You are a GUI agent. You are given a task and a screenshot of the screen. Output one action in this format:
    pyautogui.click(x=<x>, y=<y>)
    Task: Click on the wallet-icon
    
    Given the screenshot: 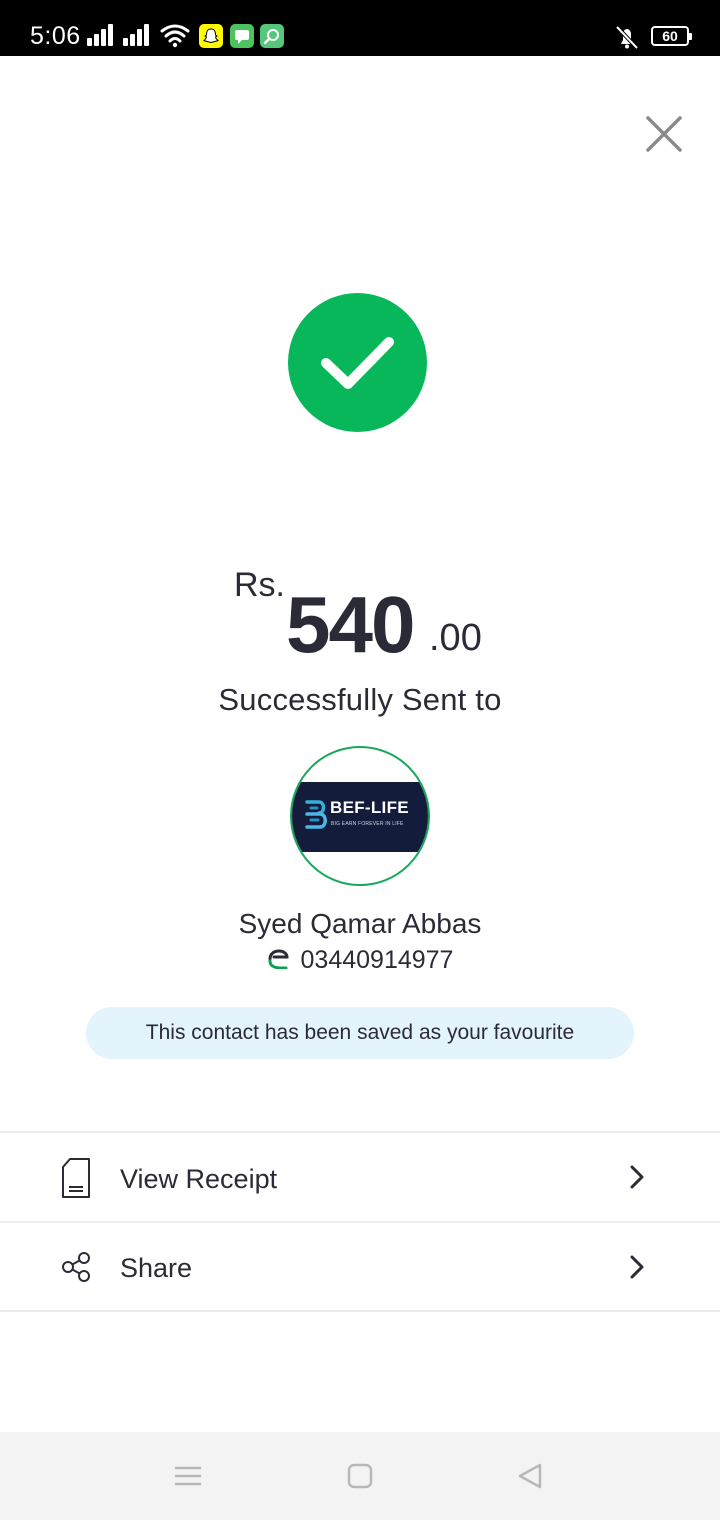 What is the action you would take?
    pyautogui.click(x=278, y=959)
    